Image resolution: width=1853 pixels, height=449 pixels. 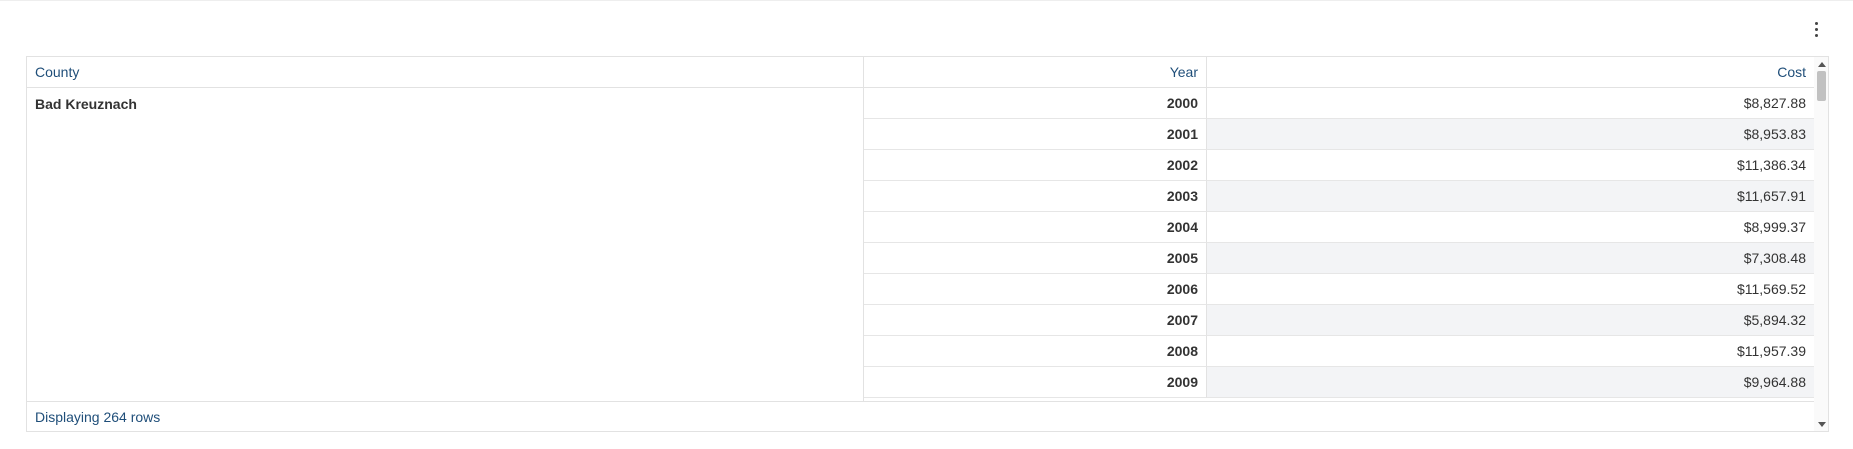 What do you see at coordinates (1821, 86) in the screenshot?
I see `scrollbar-thumb` at bounding box center [1821, 86].